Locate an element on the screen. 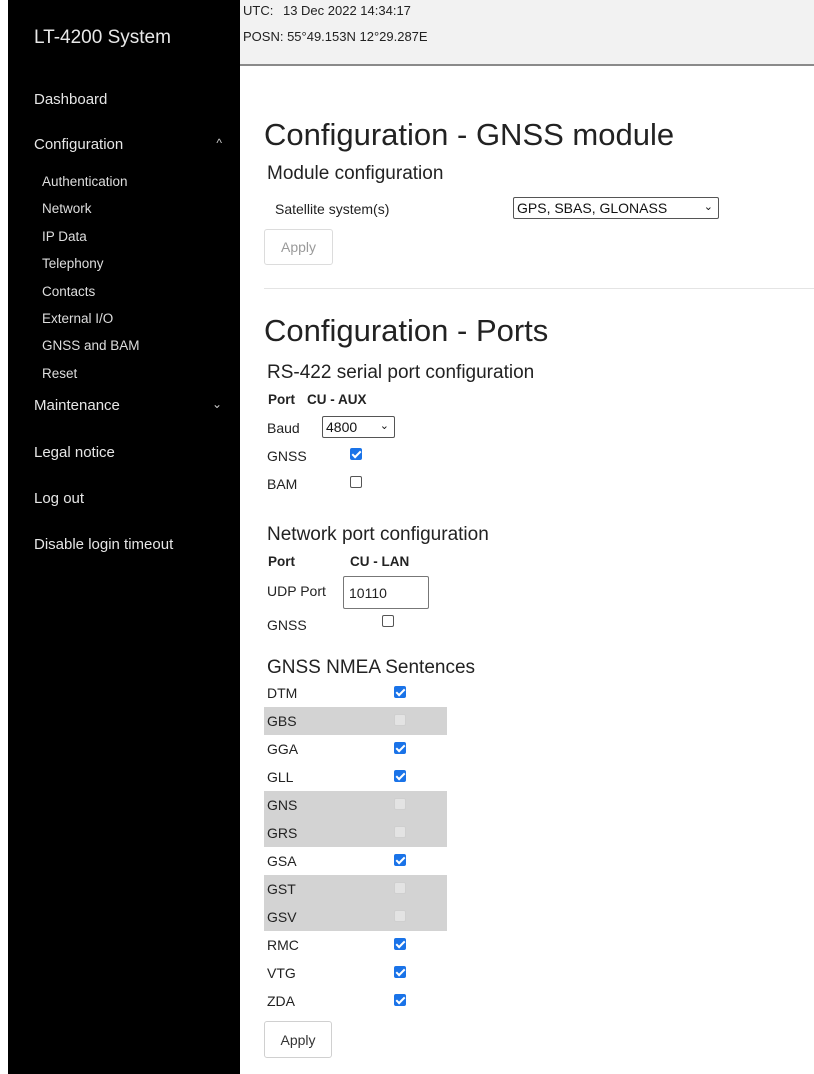 The image size is (814, 1074). sidebar-item-dashboard: Dashboard is located at coordinates (129, 113).